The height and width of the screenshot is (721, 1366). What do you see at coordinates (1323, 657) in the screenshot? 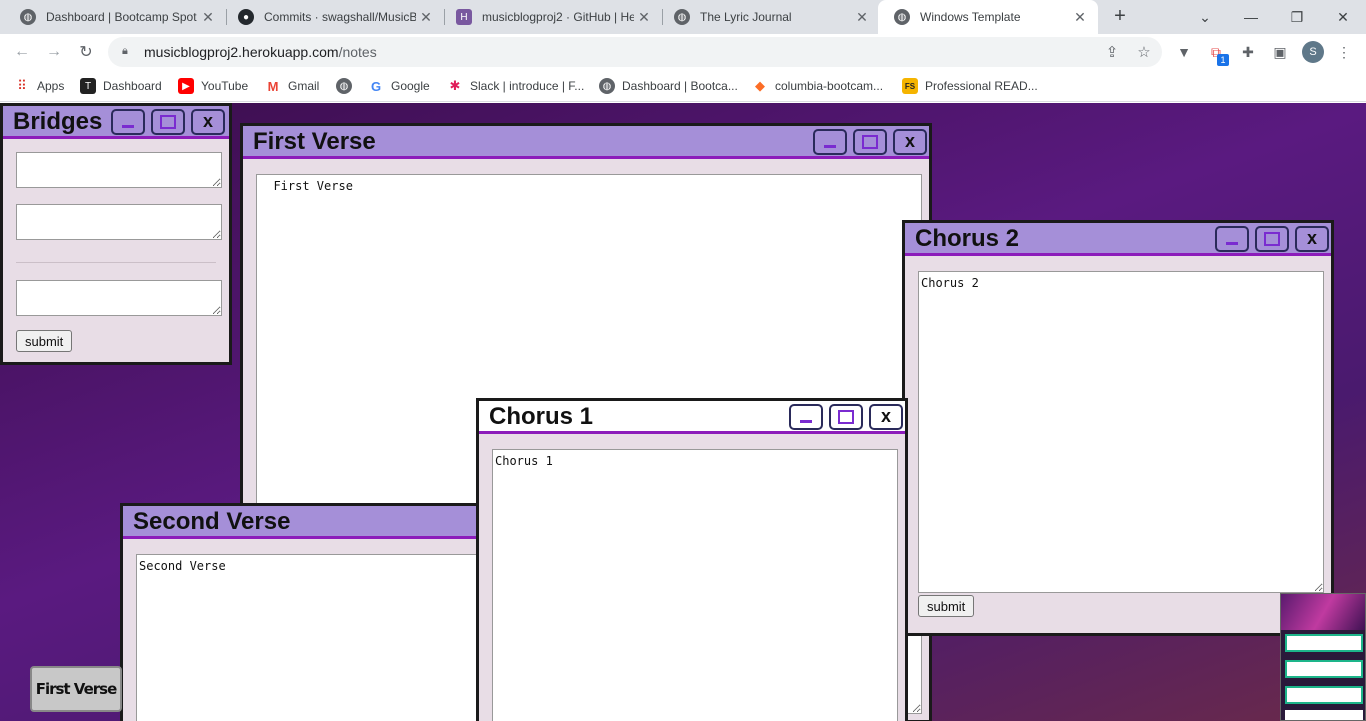
I see `page-thumbnail-preview` at bounding box center [1323, 657].